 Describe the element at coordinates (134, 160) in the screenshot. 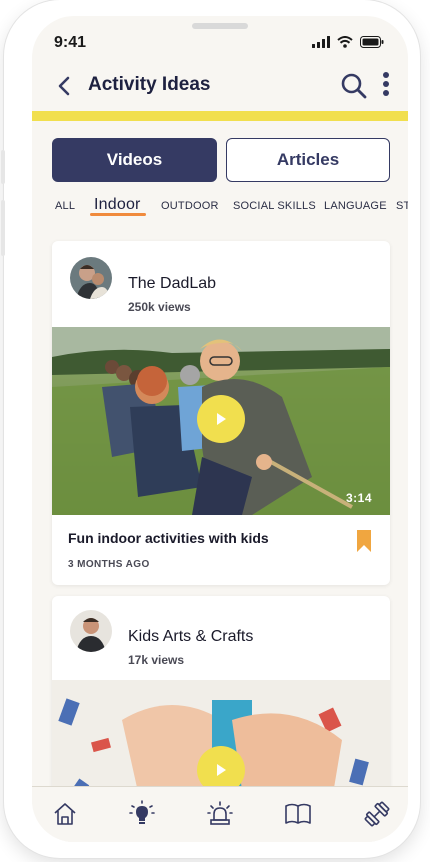

I see `tab-videos: Videos` at that location.